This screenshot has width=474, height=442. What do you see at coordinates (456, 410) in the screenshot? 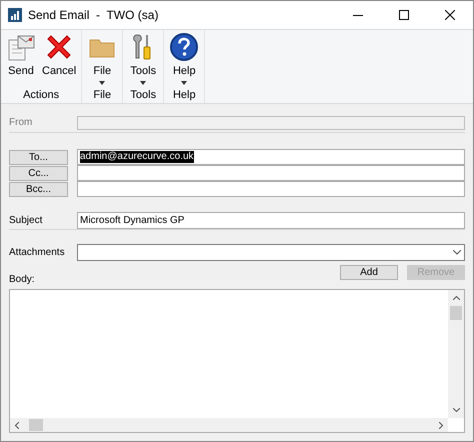
I see `scroll-down-icon` at bounding box center [456, 410].